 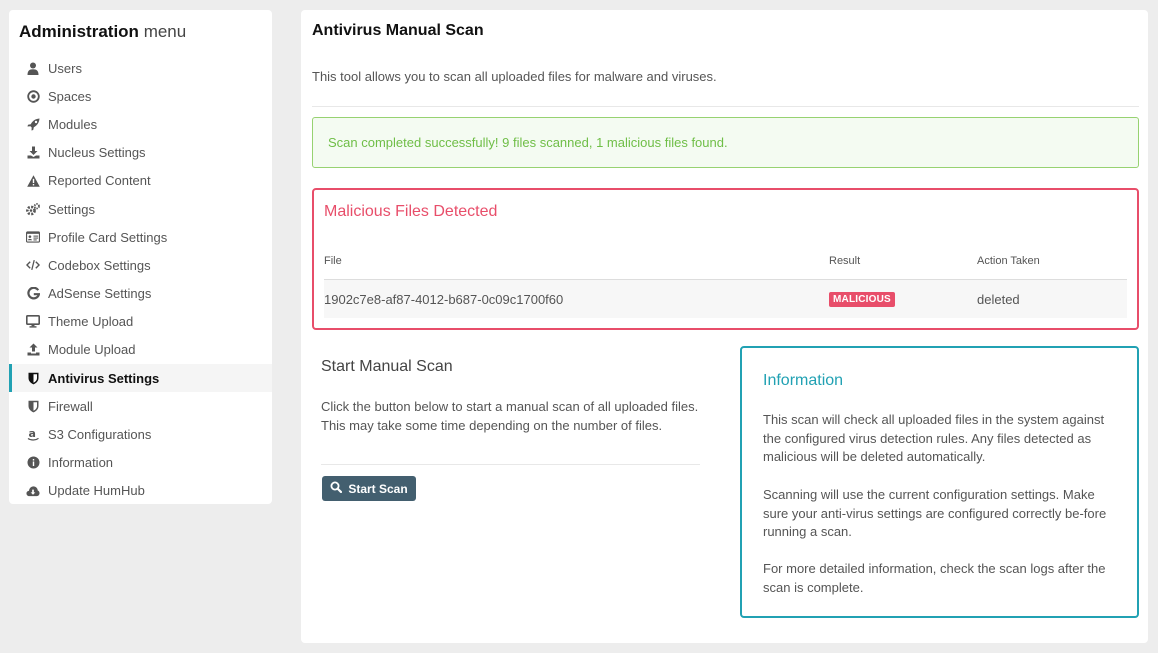 I want to click on upload-icon, so click(x=33, y=350).